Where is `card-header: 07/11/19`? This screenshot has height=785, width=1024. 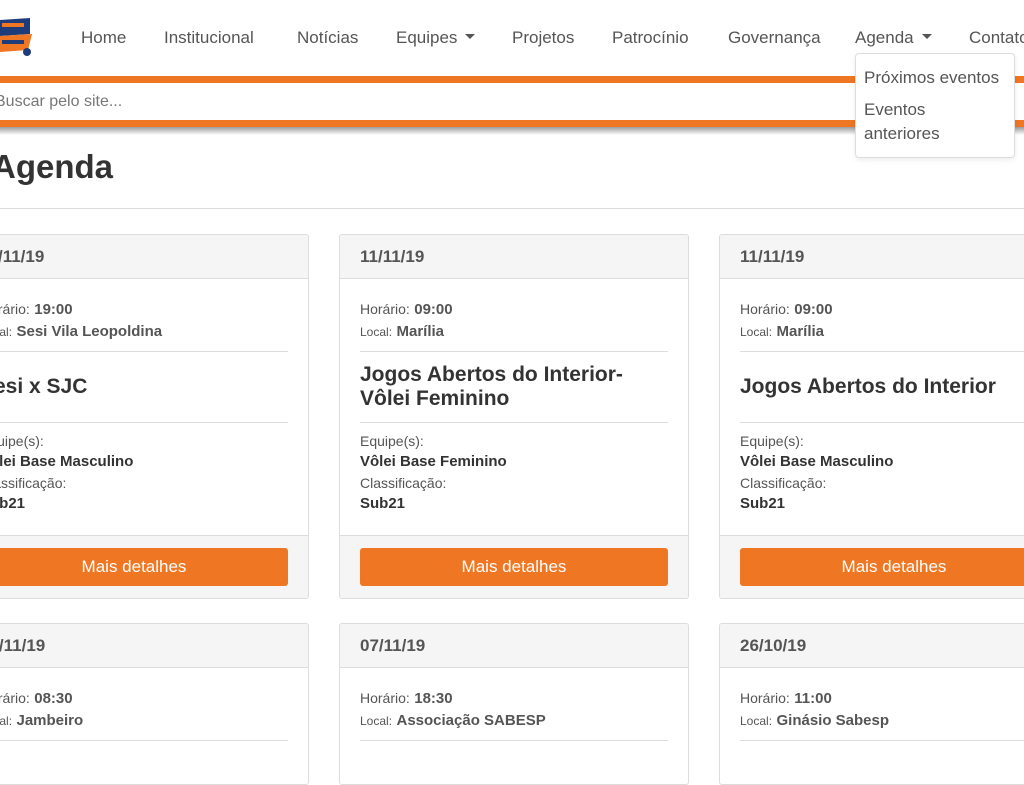
card-header: 07/11/19 is located at coordinates (514, 646).